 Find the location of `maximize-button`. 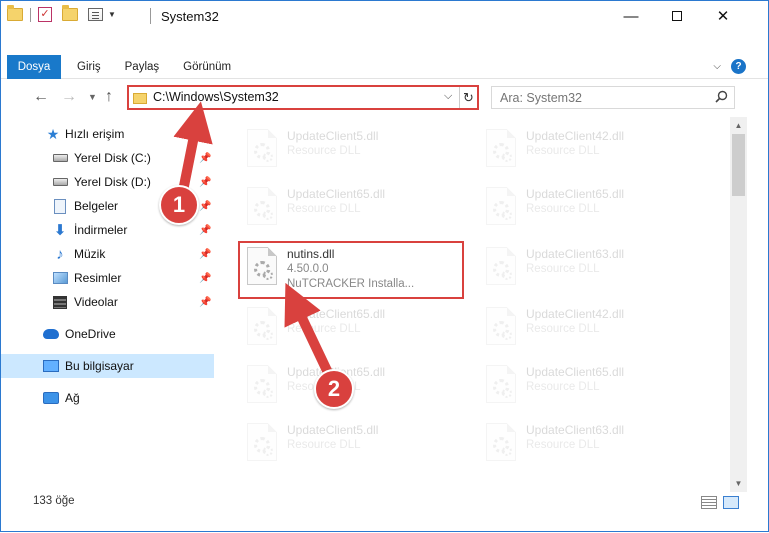

maximize-button is located at coordinates (677, 16).